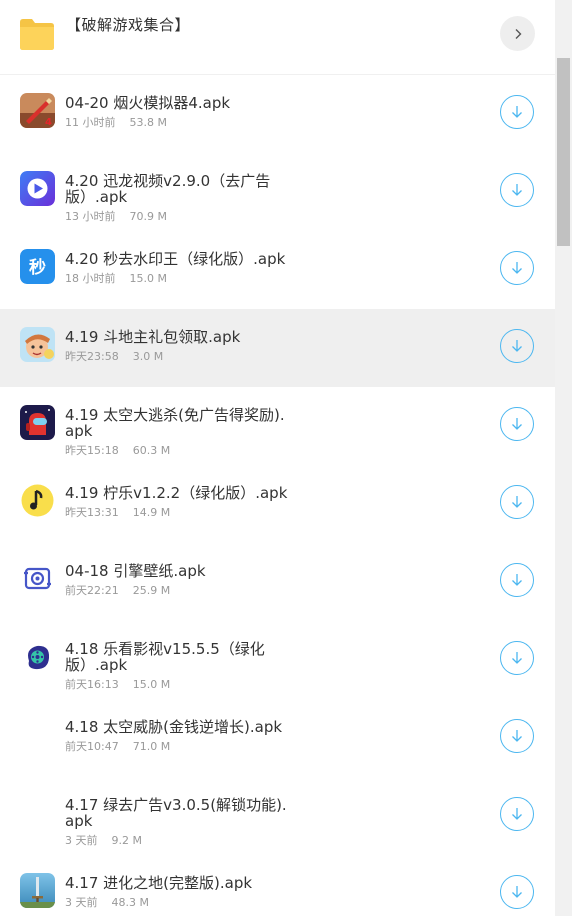 The image size is (572, 916). I want to click on file-size: 14.9 M, so click(151, 512).